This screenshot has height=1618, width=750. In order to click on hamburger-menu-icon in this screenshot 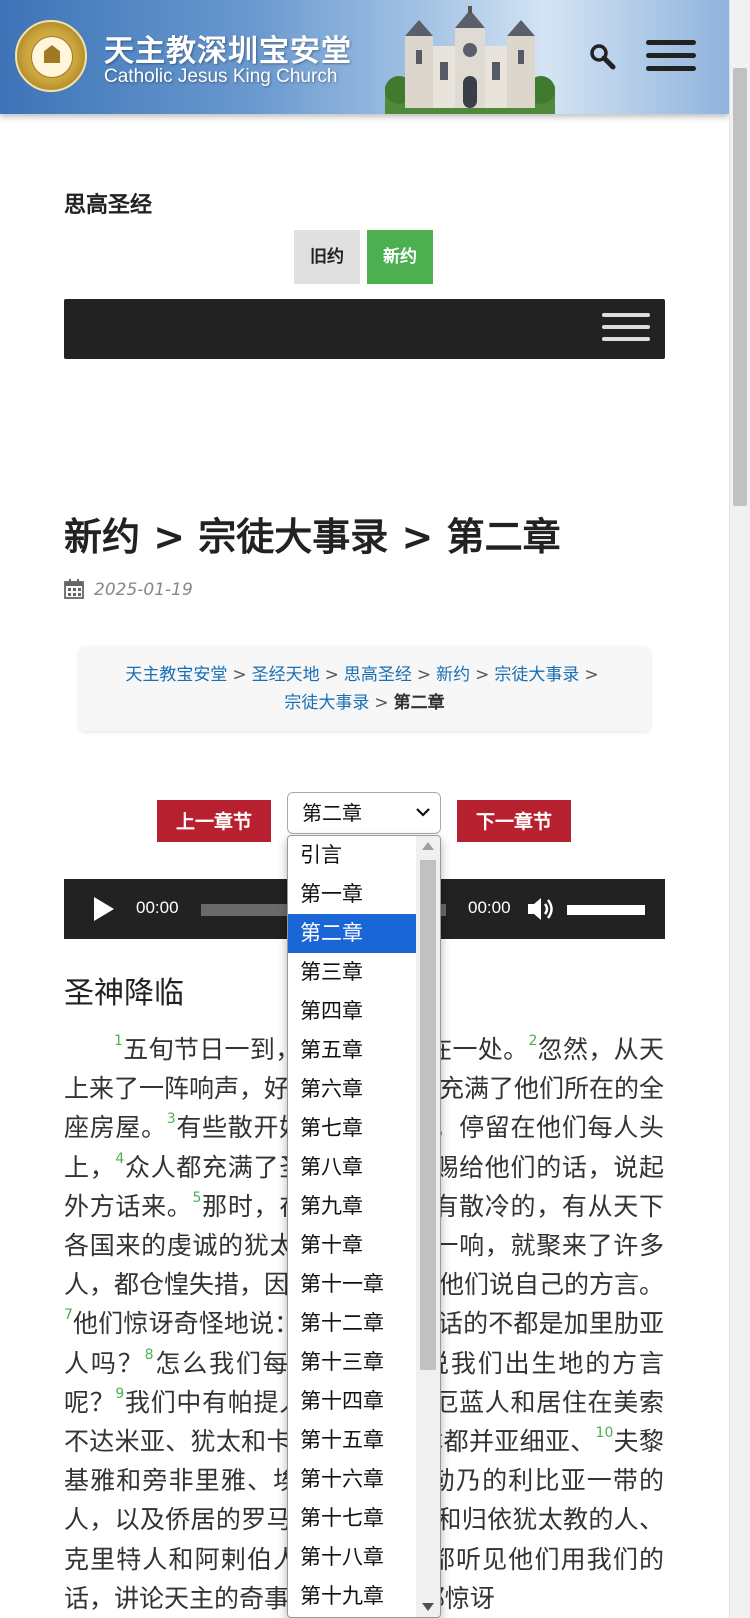, I will do `click(671, 57)`.